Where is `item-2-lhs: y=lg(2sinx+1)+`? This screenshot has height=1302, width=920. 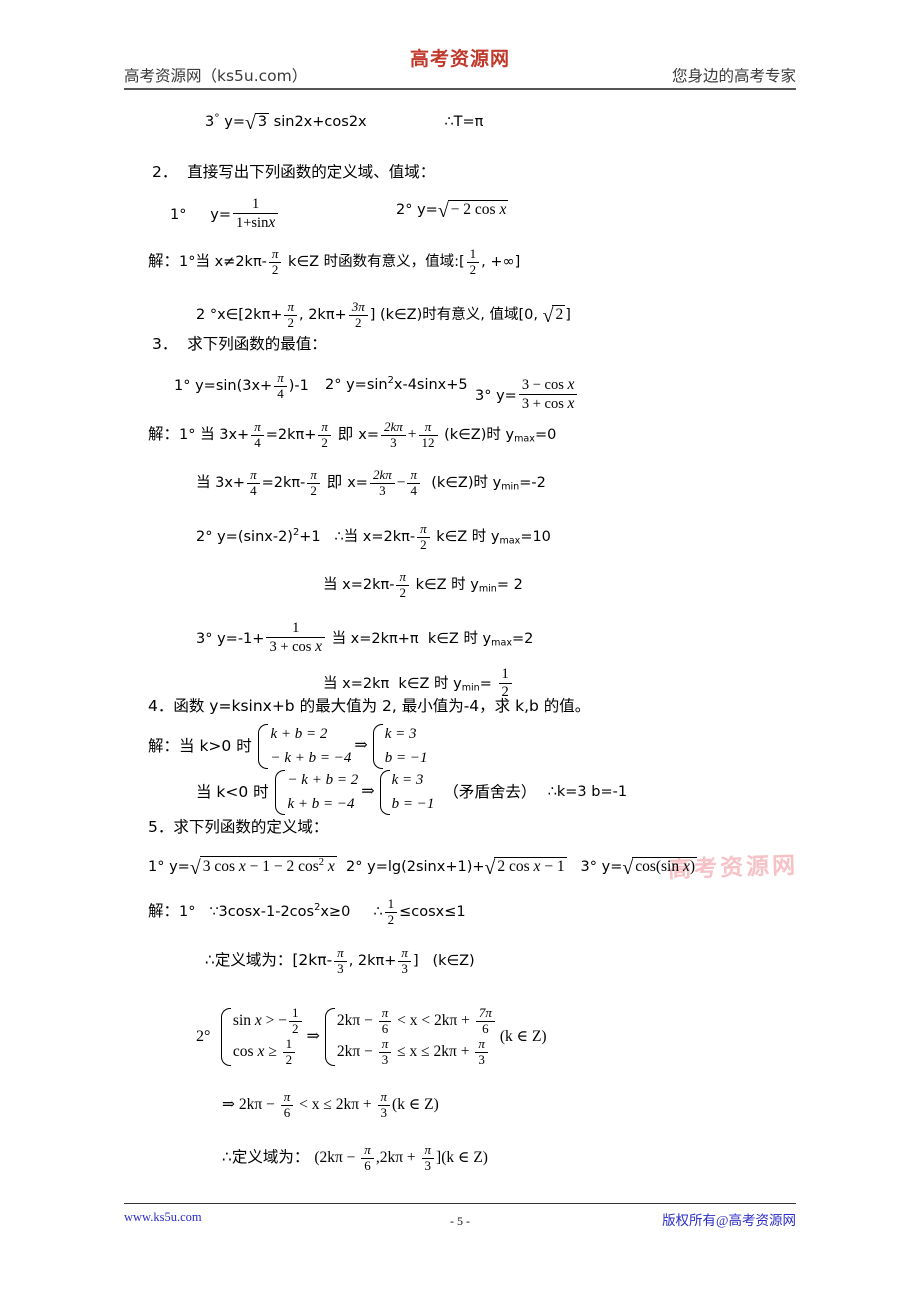
item-2-lhs: y=lg(2sinx+1)+ is located at coordinates (426, 867).